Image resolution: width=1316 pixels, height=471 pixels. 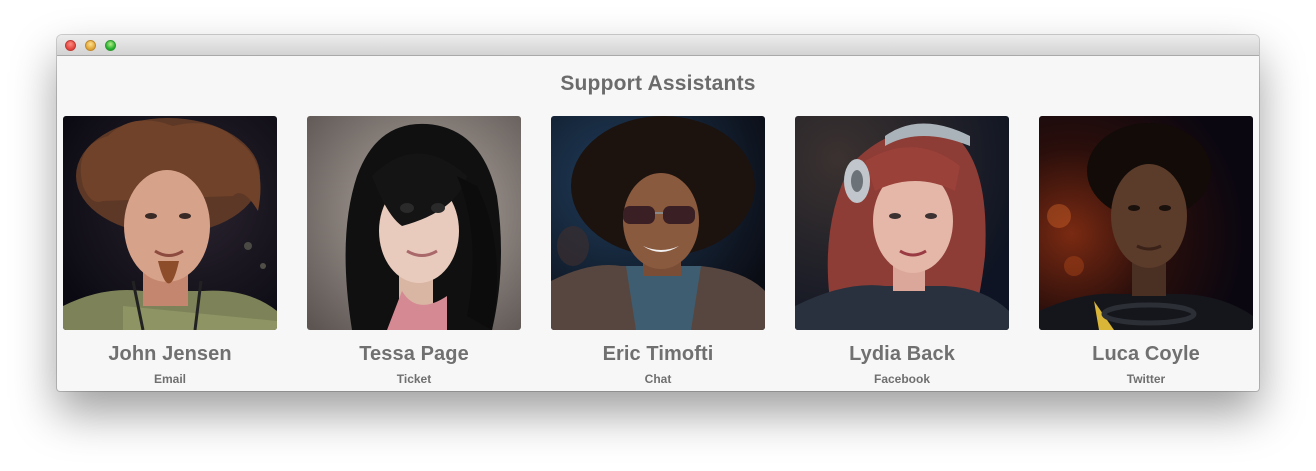 I want to click on assistant-channel: Chat, so click(x=658, y=379).